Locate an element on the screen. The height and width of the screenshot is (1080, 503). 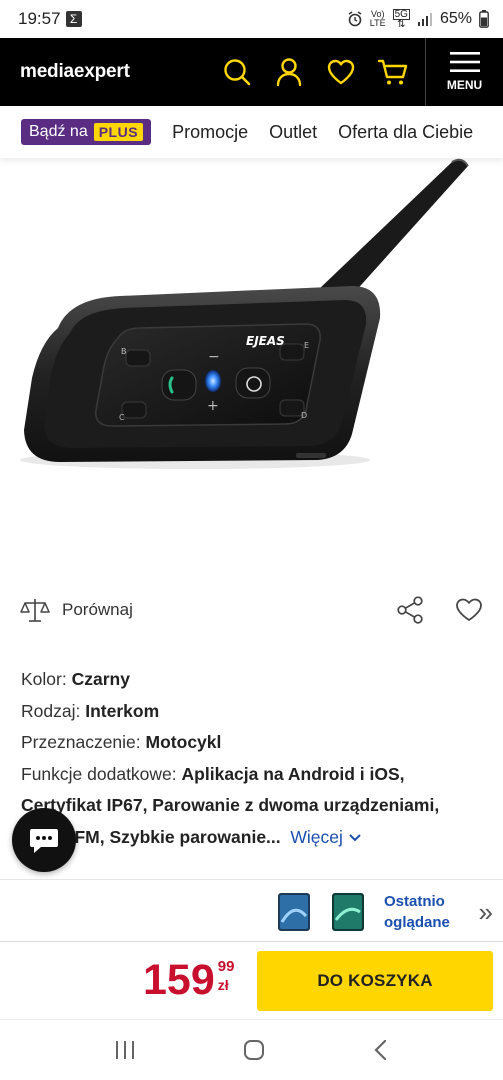
plus-promo-link: Bądź na PLUS is located at coordinates (86, 132).